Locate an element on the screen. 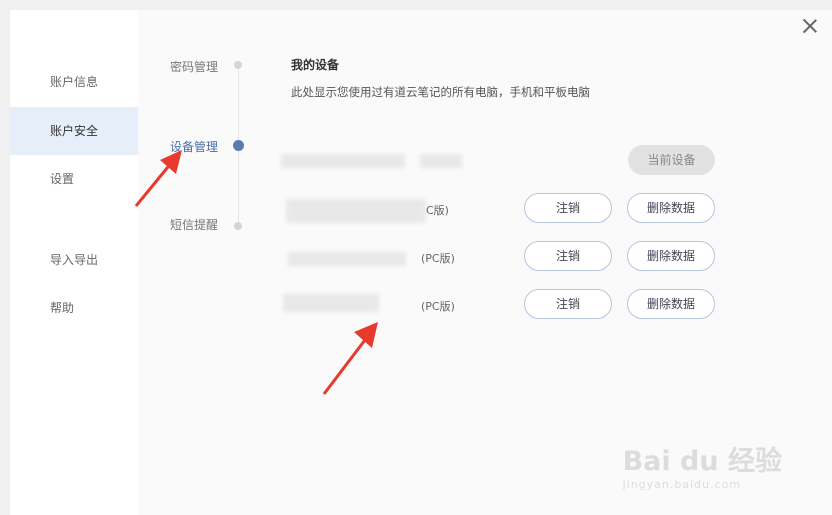  sidebar-item-account-security: 账户安全 is located at coordinates (74, 131).